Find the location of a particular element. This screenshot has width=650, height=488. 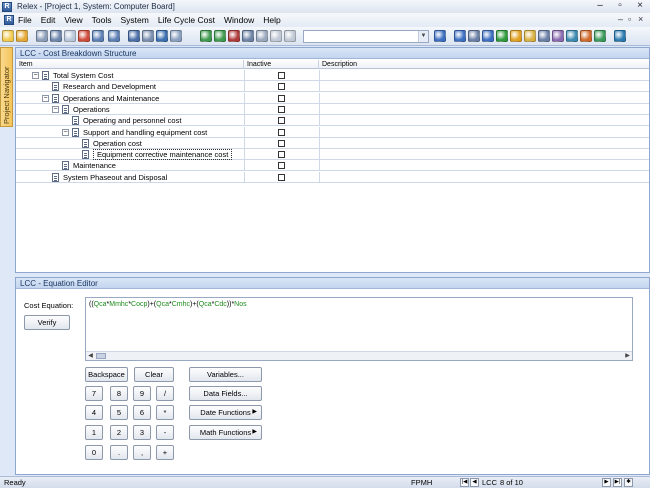

row-label: Equipment corrective maintenance cost is located at coordinates (163, 155).